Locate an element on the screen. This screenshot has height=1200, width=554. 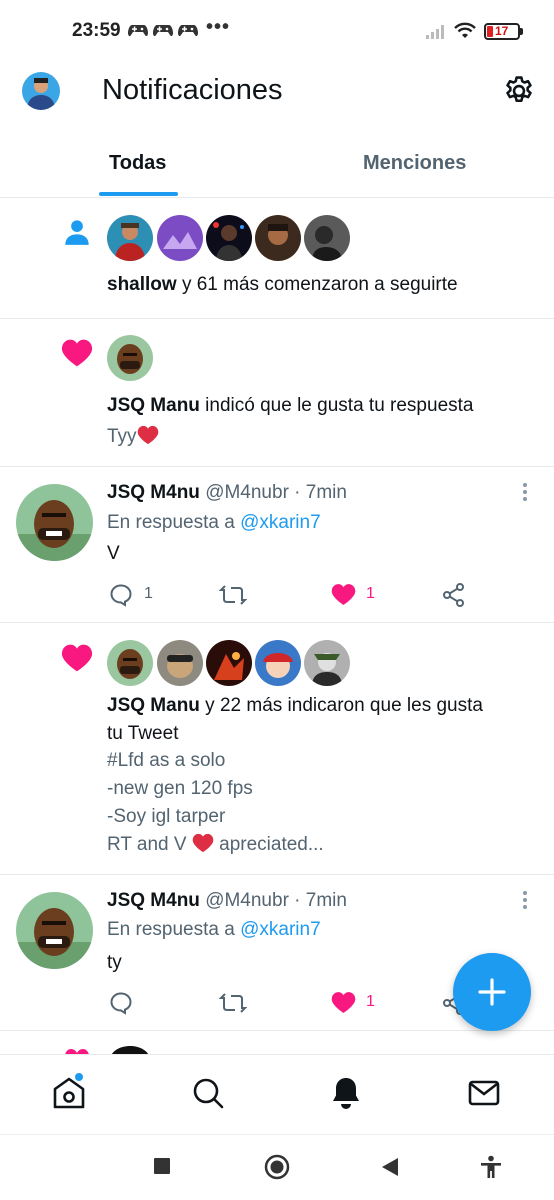
tab-mentions: Menciones is located at coordinates (414, 163).